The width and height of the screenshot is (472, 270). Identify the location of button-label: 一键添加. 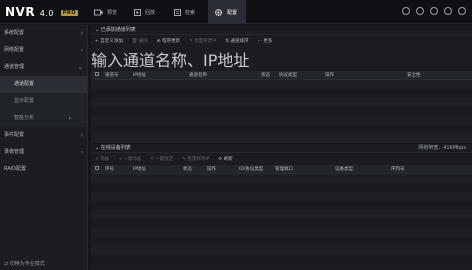
(132, 159).